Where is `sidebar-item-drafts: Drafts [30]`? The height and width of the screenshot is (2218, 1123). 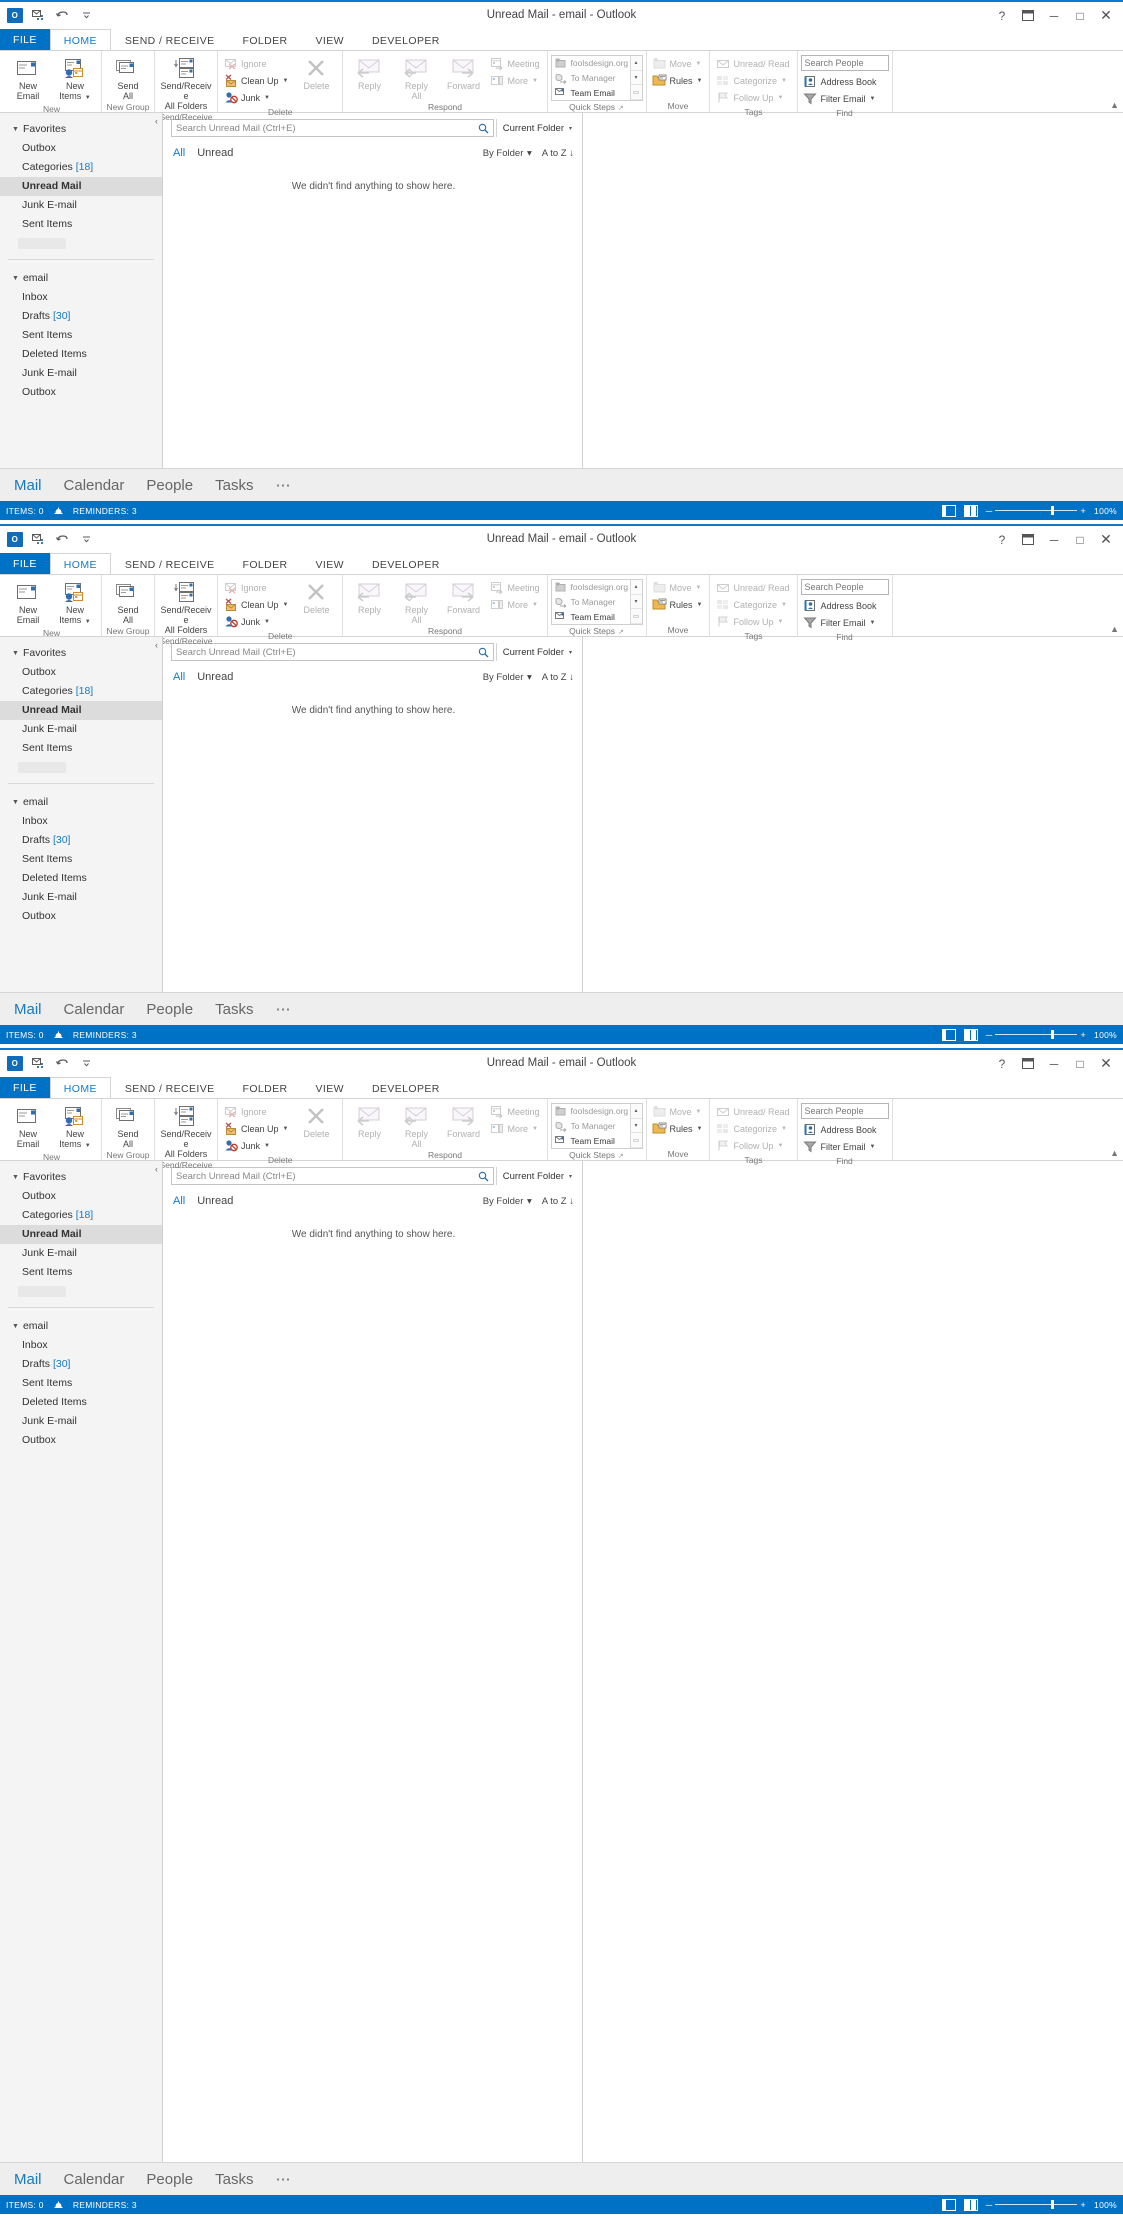
sidebar-item-drafts: Drafts [30] is located at coordinates (81, 1364).